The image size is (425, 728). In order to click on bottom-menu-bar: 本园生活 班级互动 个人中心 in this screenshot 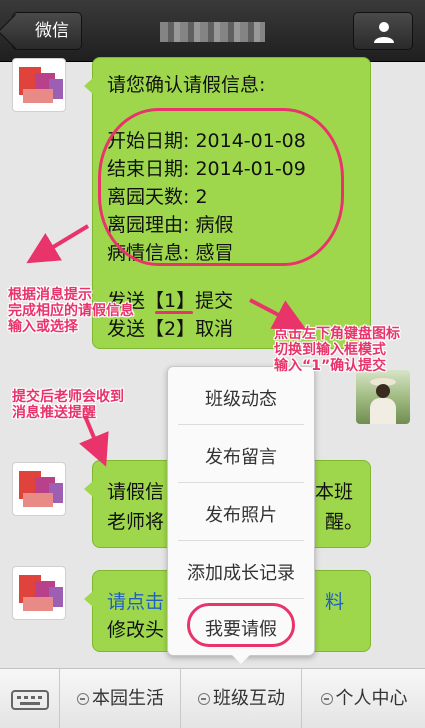, I will do `click(212, 698)`.